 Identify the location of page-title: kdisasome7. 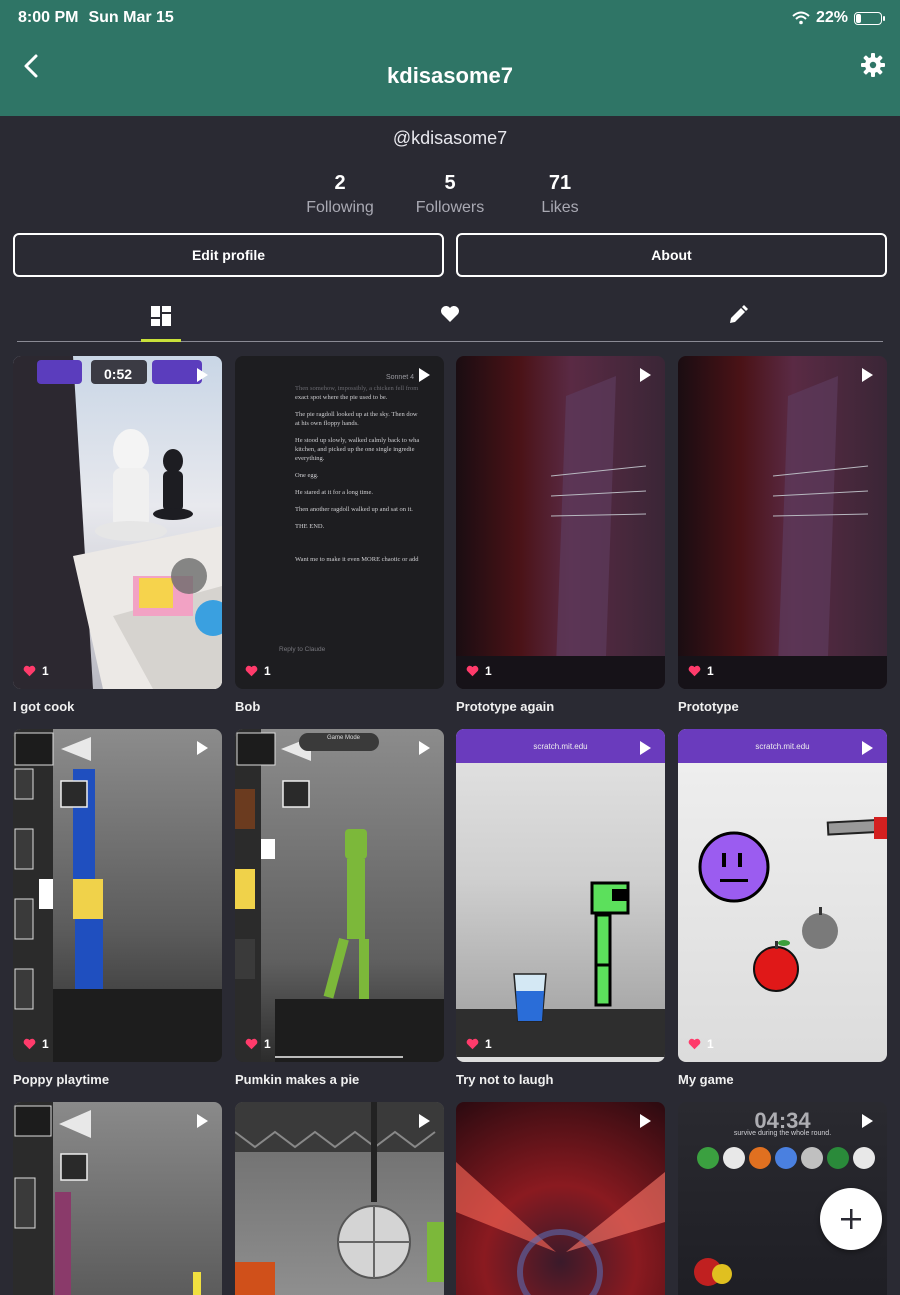
(450, 75).